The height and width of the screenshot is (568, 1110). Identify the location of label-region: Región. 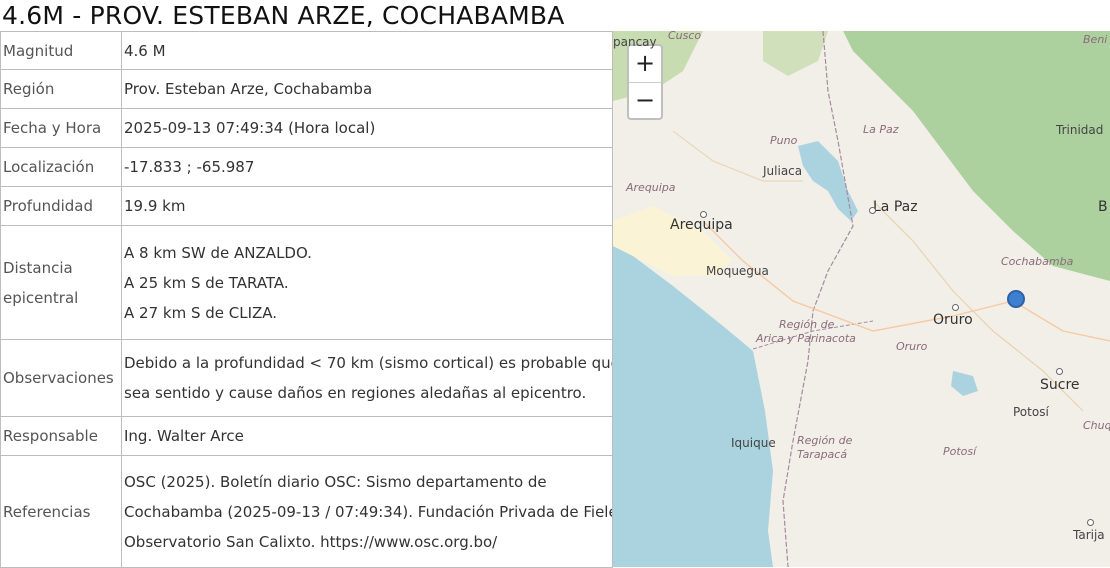
(61, 89).